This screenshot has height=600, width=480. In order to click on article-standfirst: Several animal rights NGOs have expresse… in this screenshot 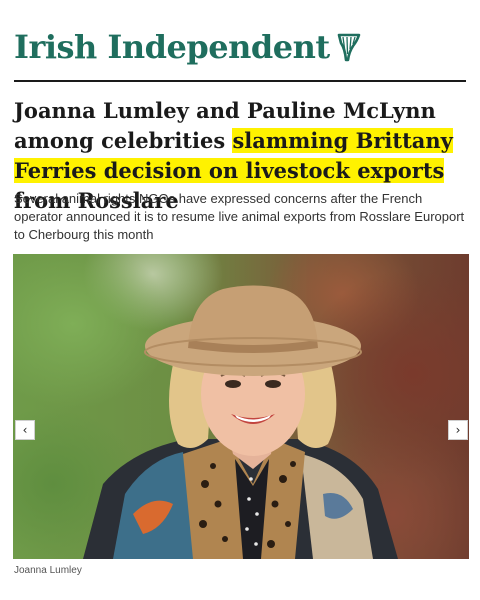, I will do `click(239, 216)`.